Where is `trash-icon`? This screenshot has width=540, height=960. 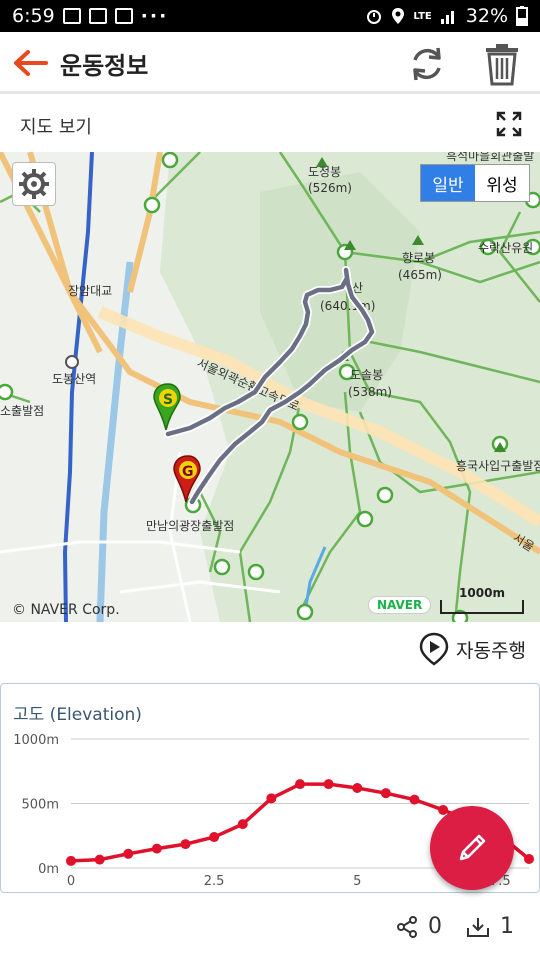 trash-icon is located at coordinates (502, 64).